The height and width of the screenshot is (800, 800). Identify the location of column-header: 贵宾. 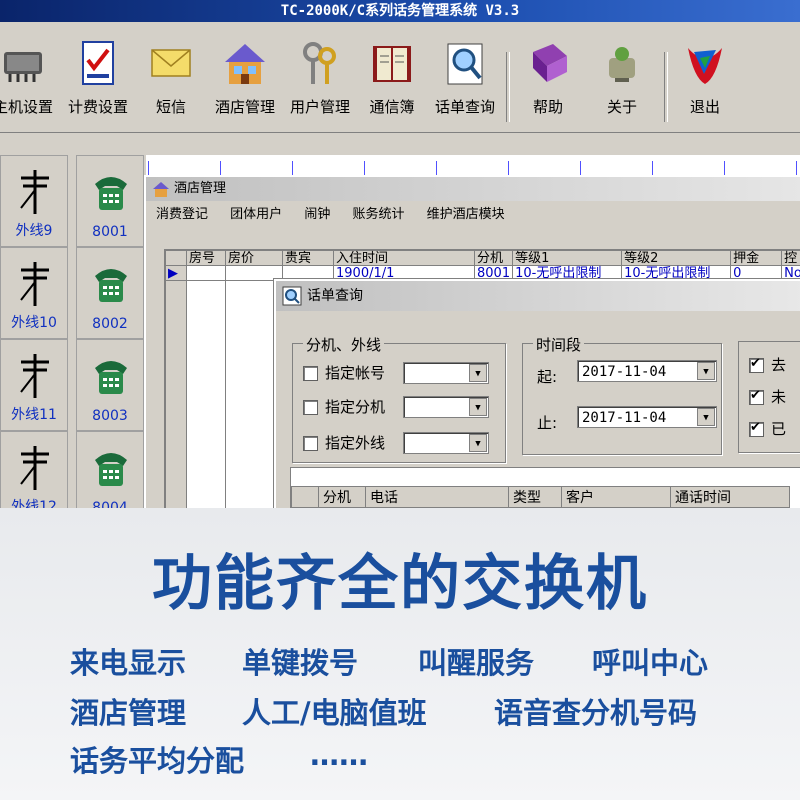
(308, 258).